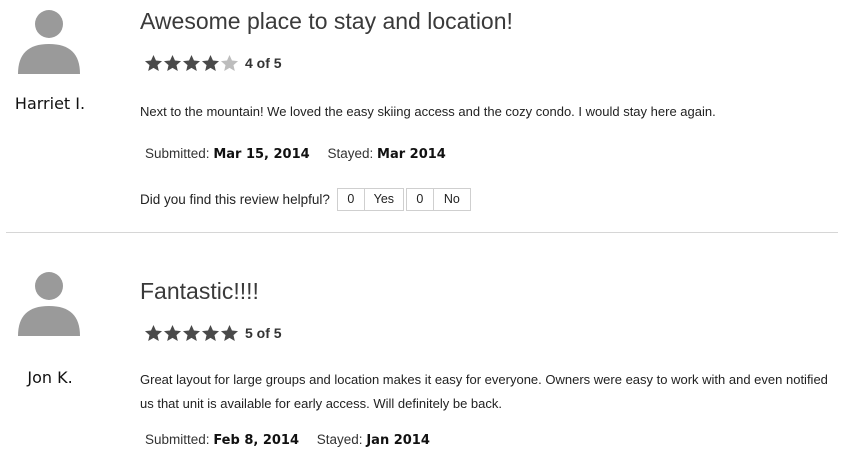 The height and width of the screenshot is (456, 844). I want to click on helpful-no-button: 0 No, so click(438, 199).